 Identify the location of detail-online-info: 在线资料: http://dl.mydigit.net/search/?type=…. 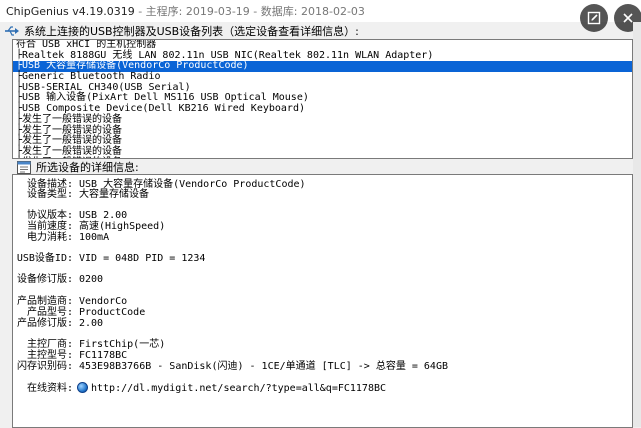
(206, 388).